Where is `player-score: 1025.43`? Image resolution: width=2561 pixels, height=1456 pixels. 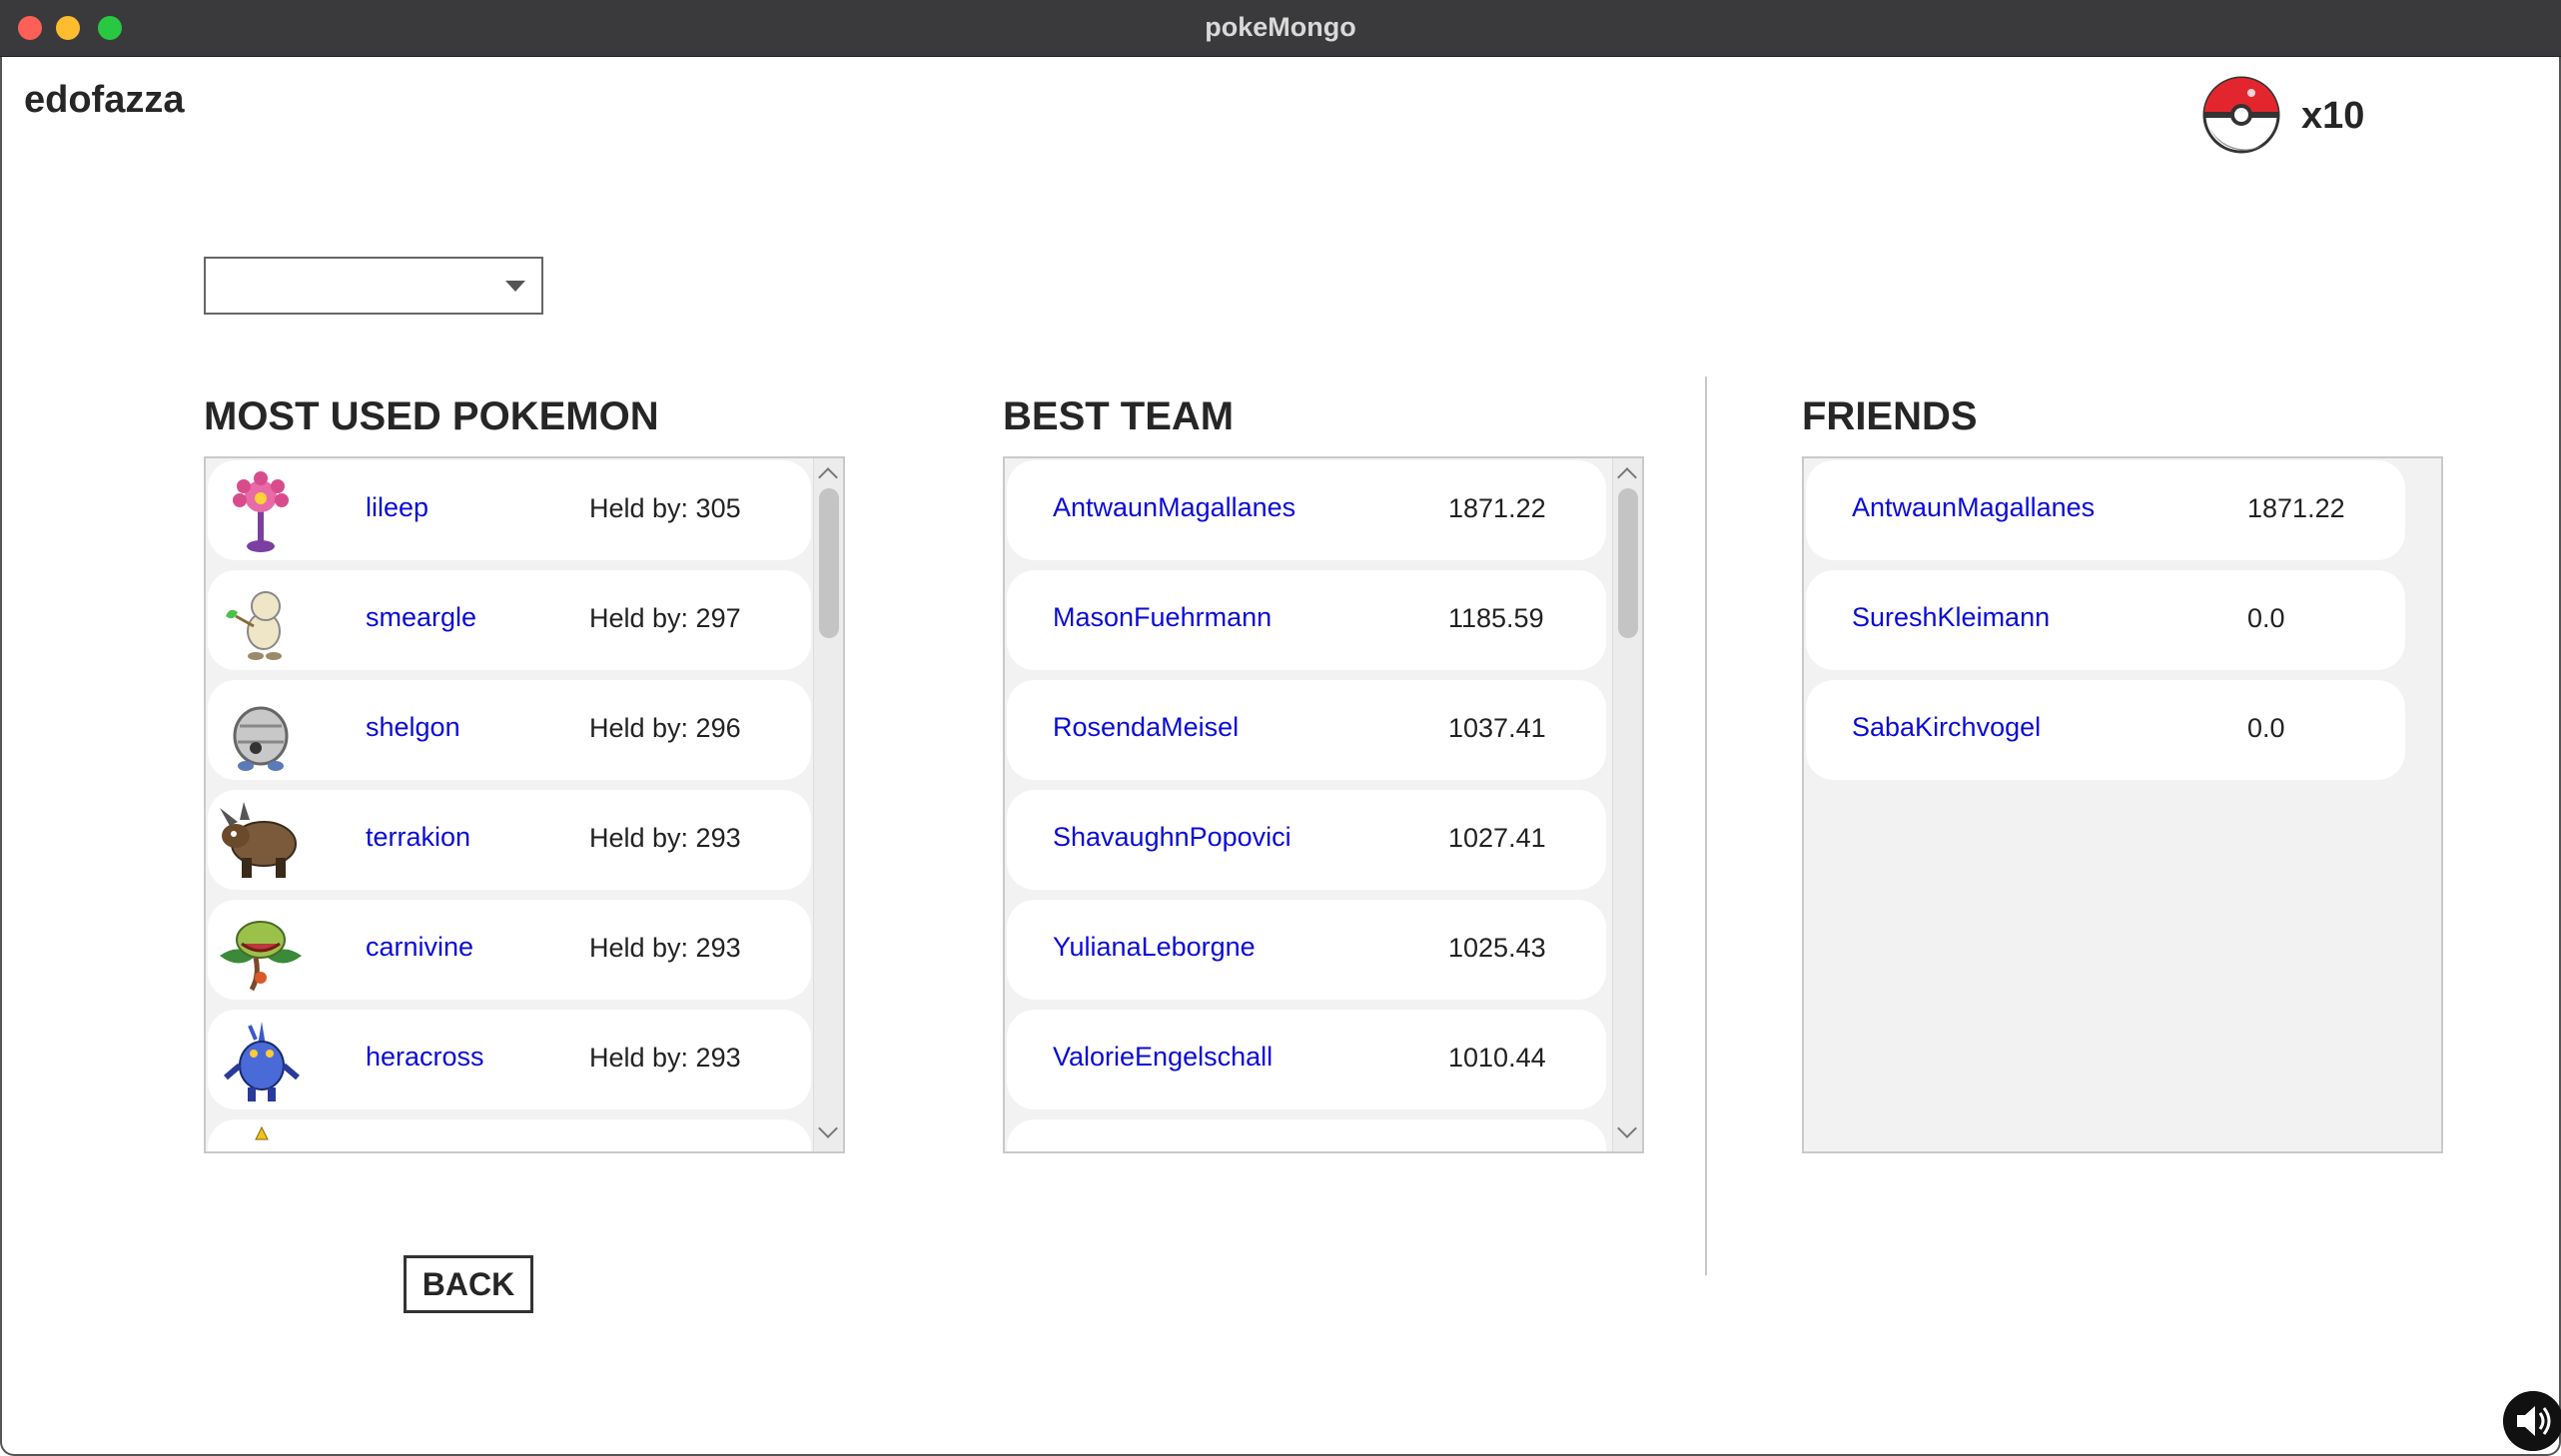 player-score: 1025.43 is located at coordinates (1497, 948).